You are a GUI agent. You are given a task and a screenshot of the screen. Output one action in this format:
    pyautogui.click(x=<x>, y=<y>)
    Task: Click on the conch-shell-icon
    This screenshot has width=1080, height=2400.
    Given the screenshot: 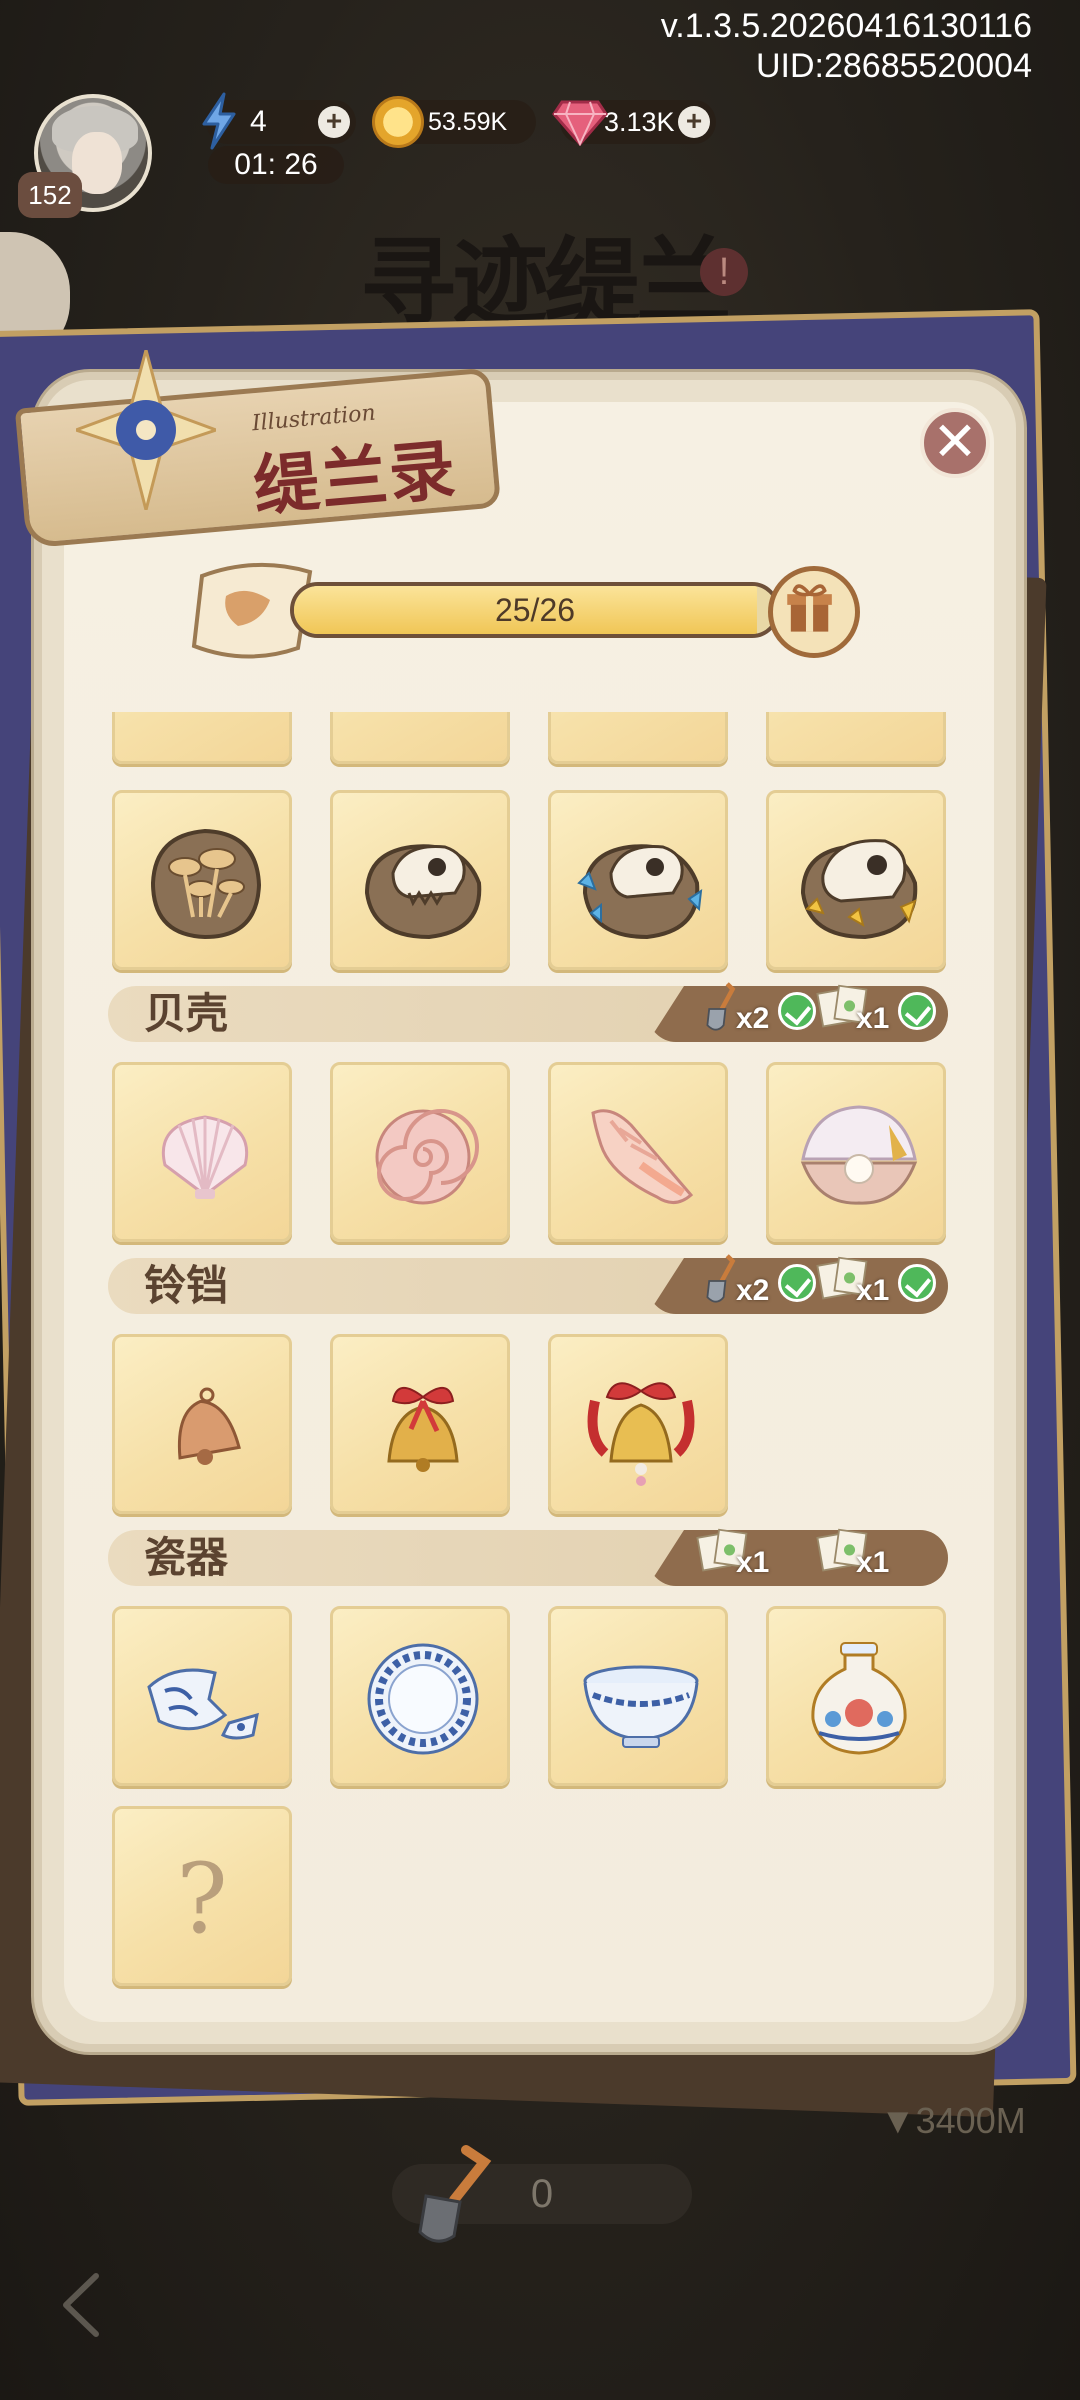 What is the action you would take?
    pyautogui.click(x=642, y=1156)
    